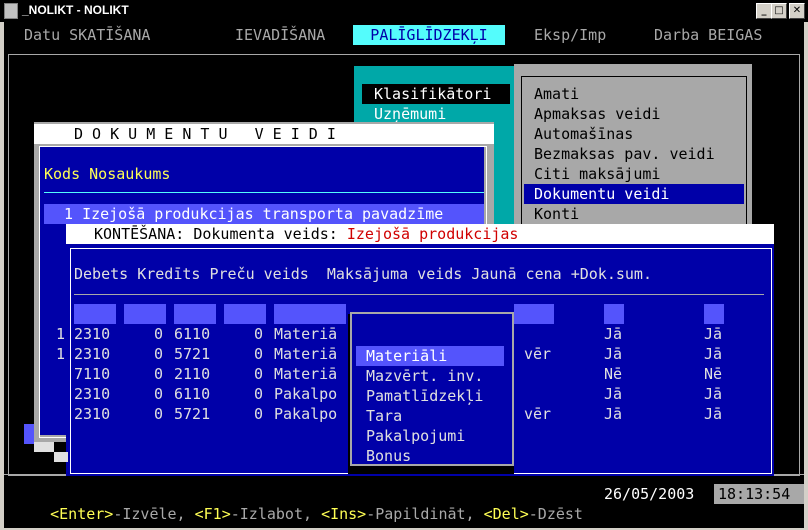 This screenshot has height=530, width=808. Describe the element at coordinates (759, 494) in the screenshot. I see `status-time: 18:13:54` at that location.